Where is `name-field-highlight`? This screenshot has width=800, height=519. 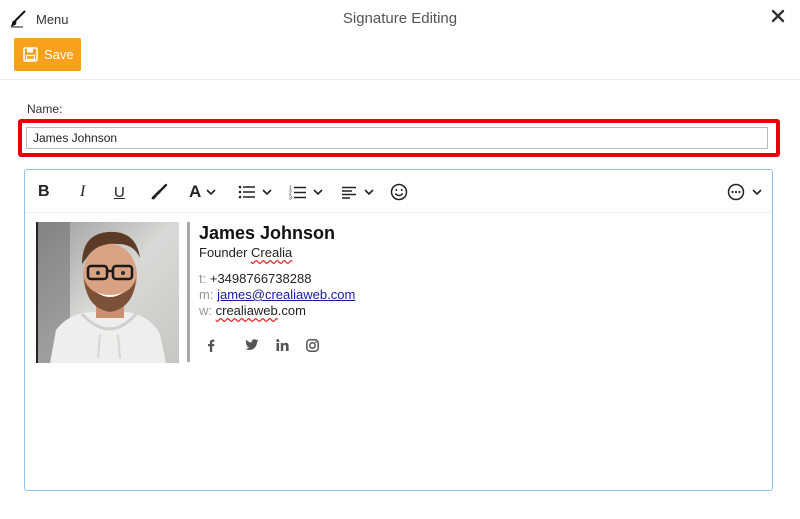 name-field-highlight is located at coordinates (399, 138).